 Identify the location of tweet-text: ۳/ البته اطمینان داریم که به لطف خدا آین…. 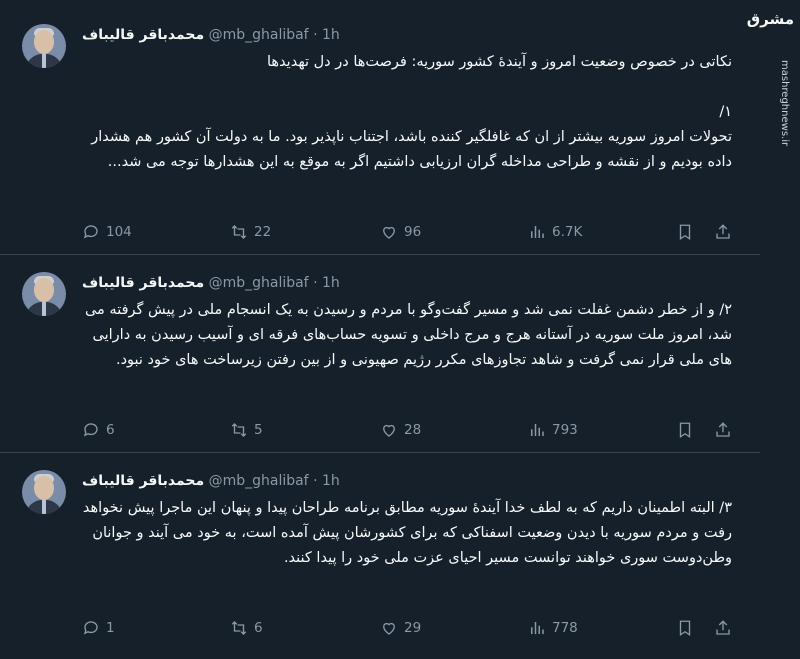
(407, 533).